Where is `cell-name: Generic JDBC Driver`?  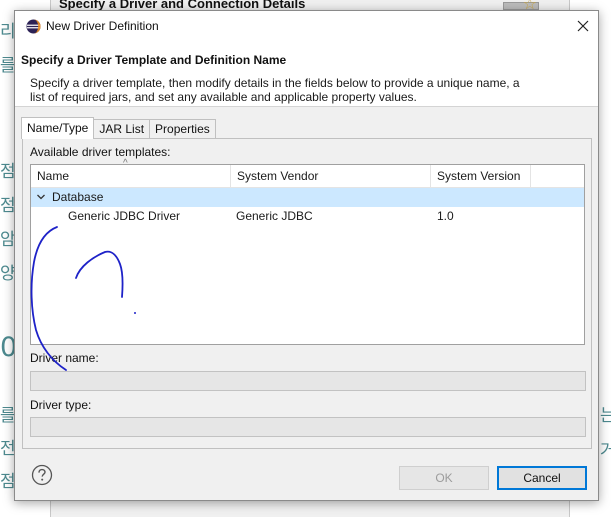
cell-name: Generic JDBC Driver is located at coordinates (124, 216).